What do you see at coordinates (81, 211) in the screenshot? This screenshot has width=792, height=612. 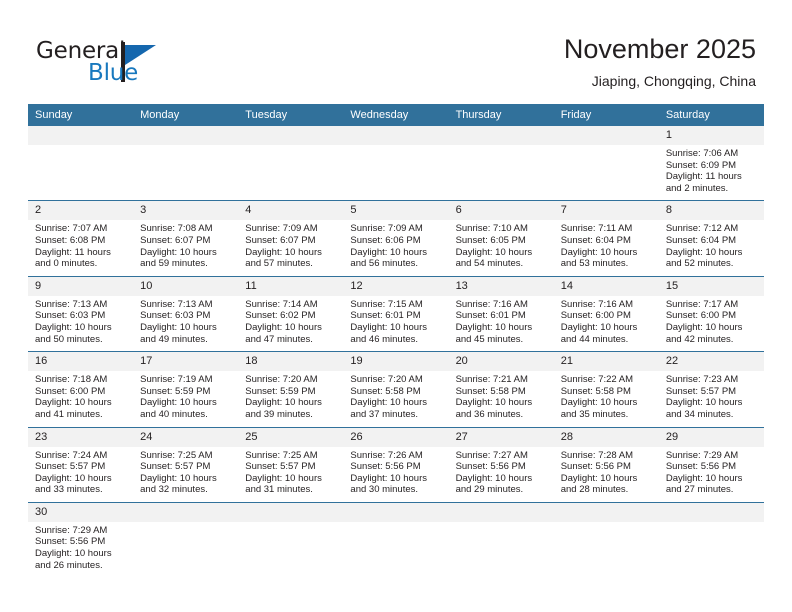 I see `day-number: 2` at bounding box center [81, 211].